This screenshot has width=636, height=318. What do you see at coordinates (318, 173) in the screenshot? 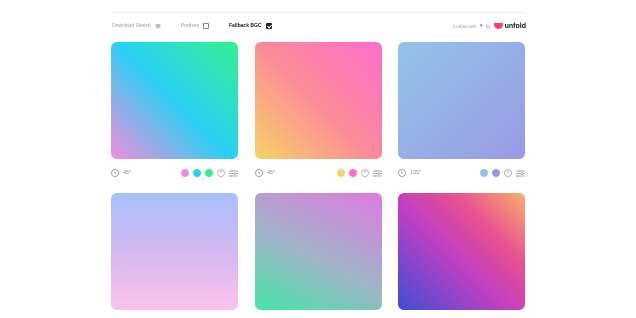
I see `card-2-meta: 45° +` at bounding box center [318, 173].